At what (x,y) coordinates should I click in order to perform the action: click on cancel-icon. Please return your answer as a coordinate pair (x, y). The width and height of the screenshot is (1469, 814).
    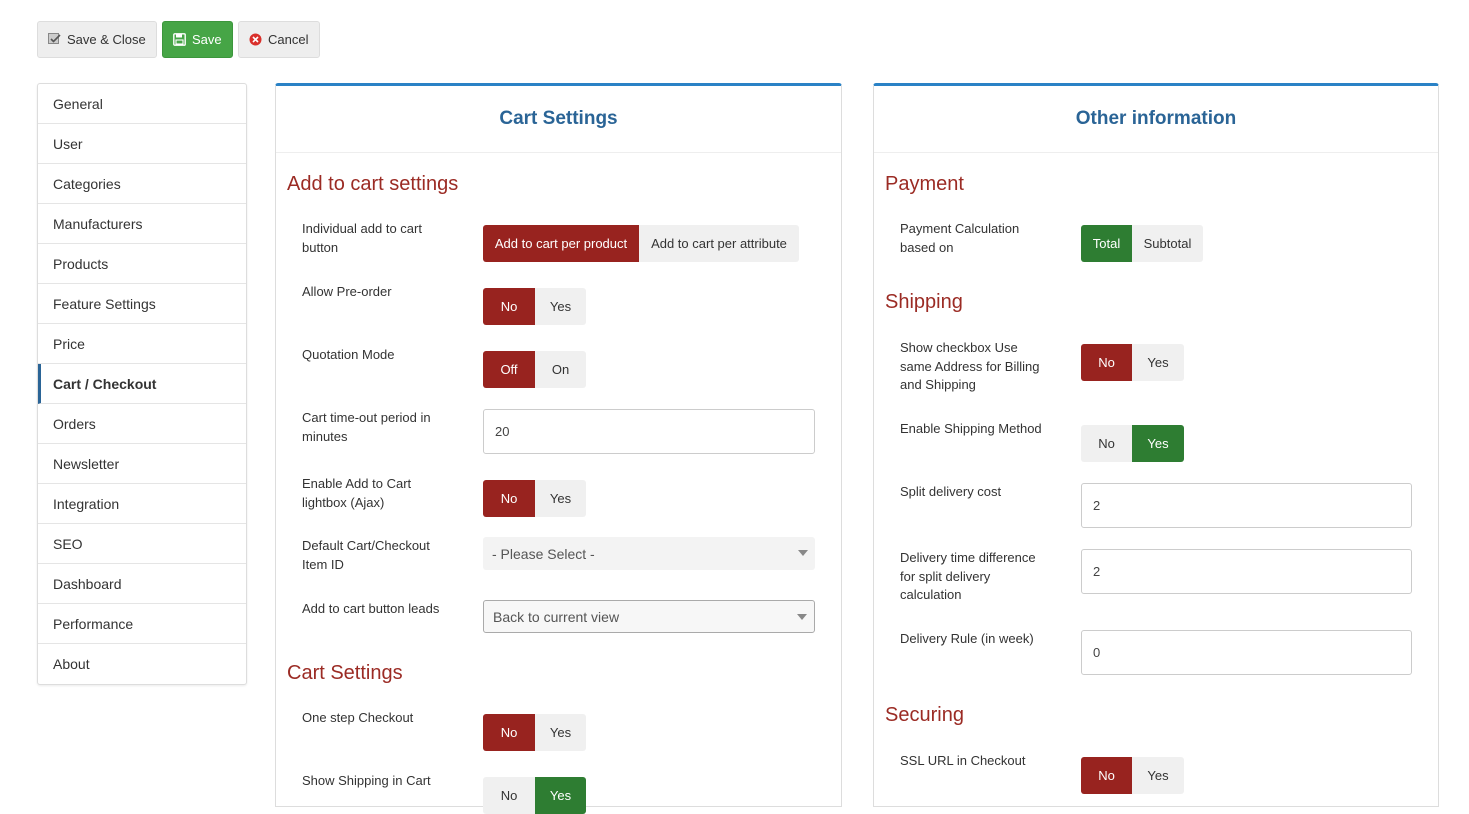
    Looking at the image, I should click on (255, 39).